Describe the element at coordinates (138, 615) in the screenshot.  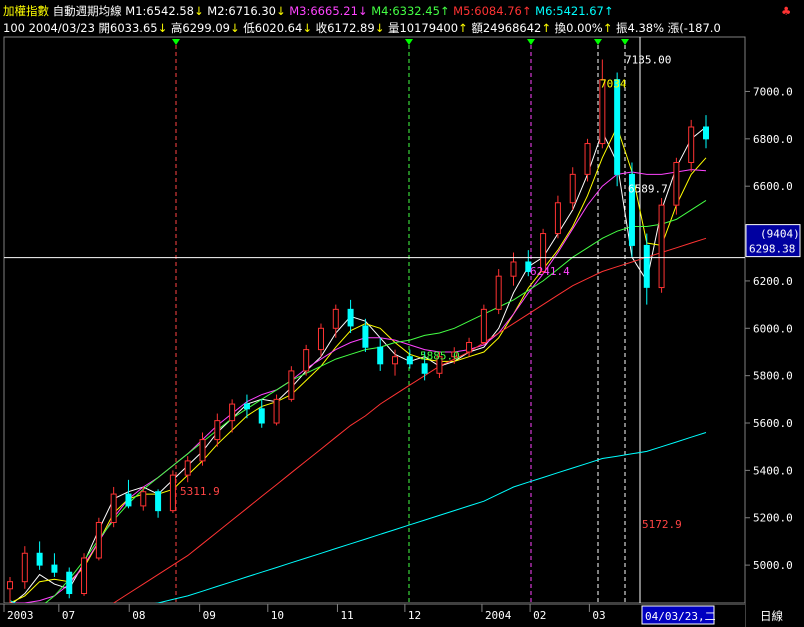
I see `date-tick-label: 08` at that location.